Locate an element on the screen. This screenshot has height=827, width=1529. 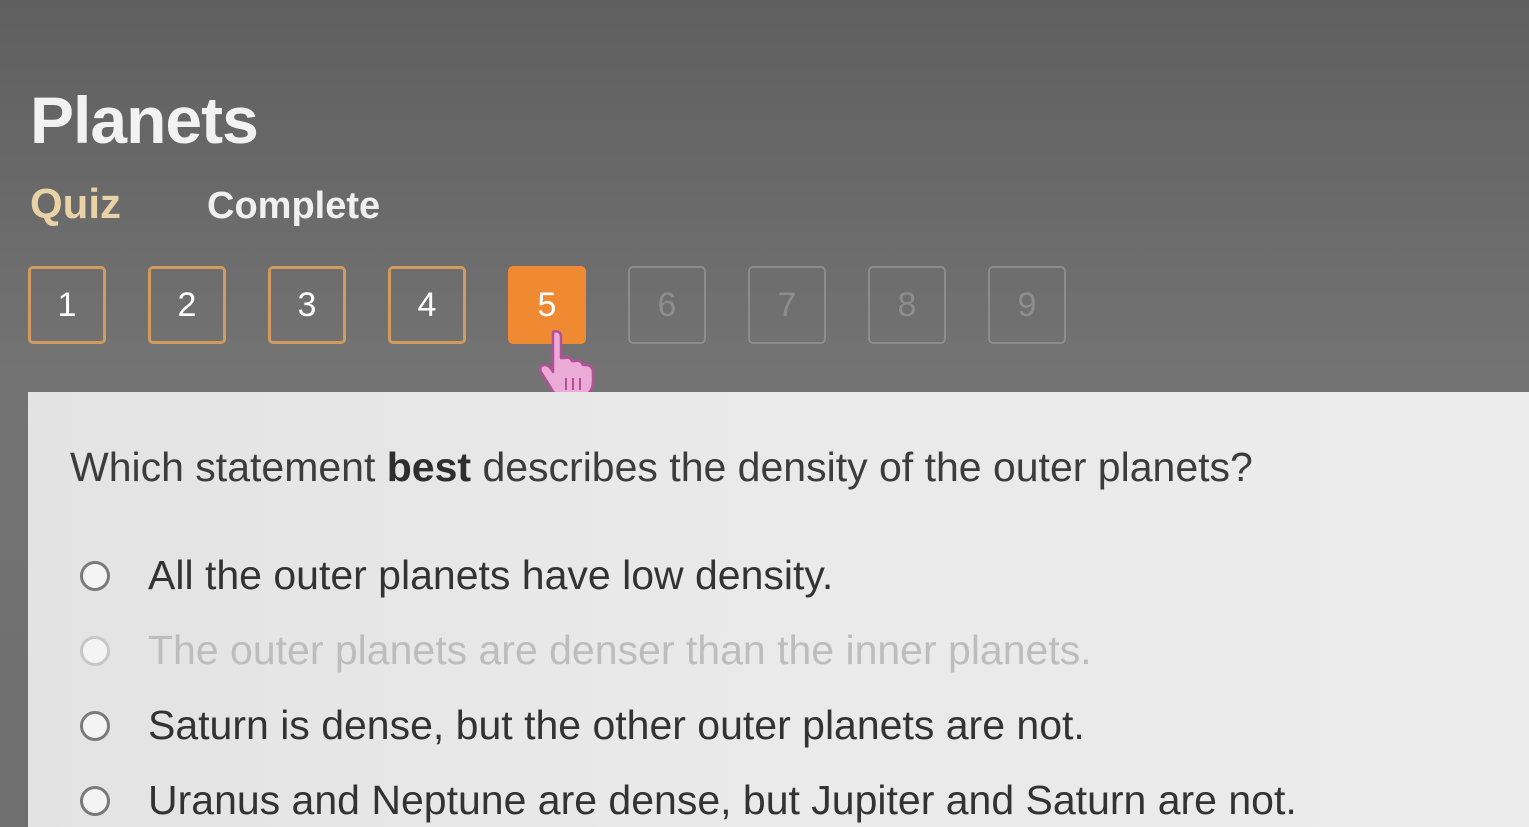
question-button-8: 8 is located at coordinates (907, 305).